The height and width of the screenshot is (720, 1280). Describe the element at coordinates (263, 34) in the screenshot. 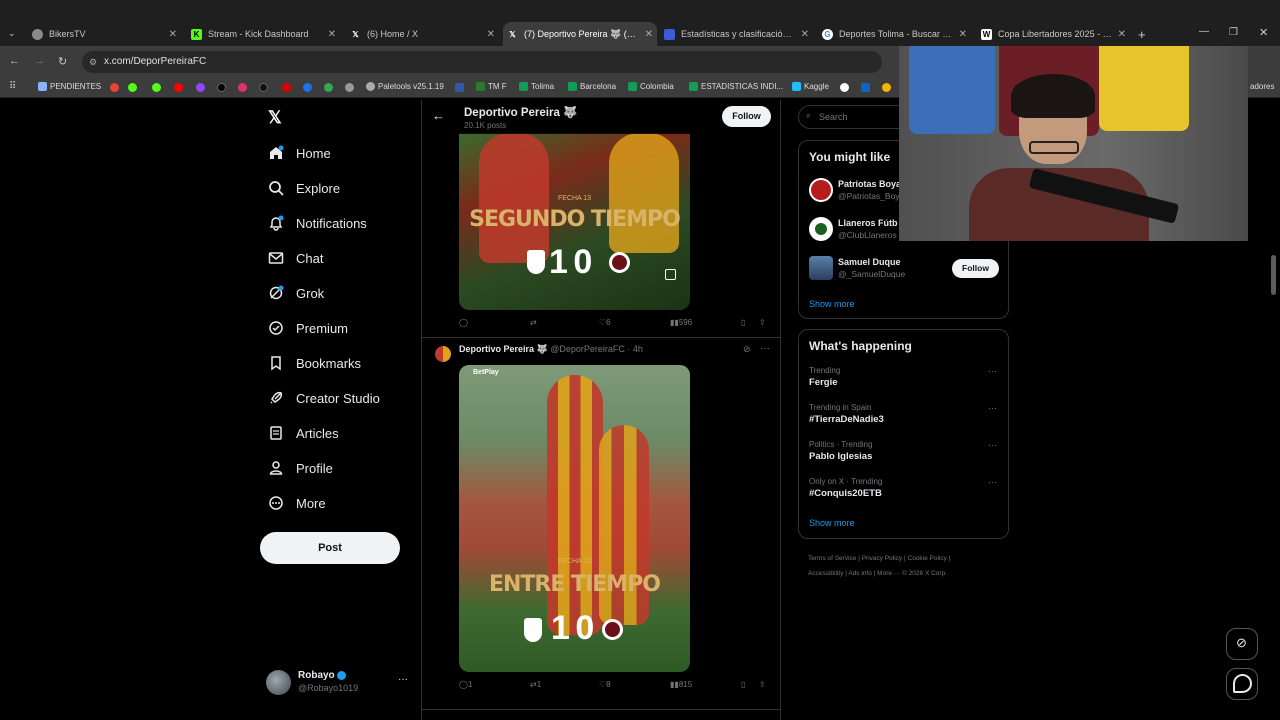

I see `tab-kick-dashboard: K Stream - Kick Dashboard ✕` at that location.